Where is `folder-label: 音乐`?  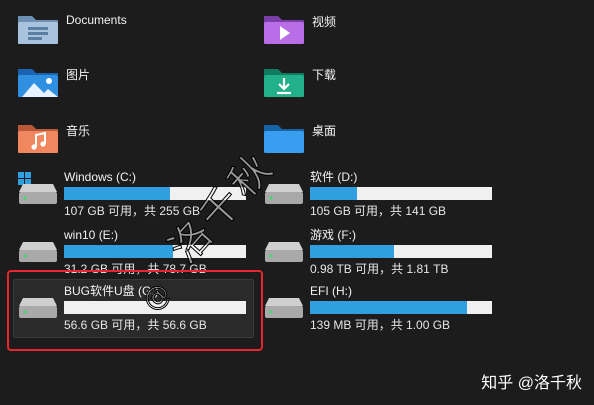
folder-label: 音乐 is located at coordinates (78, 131).